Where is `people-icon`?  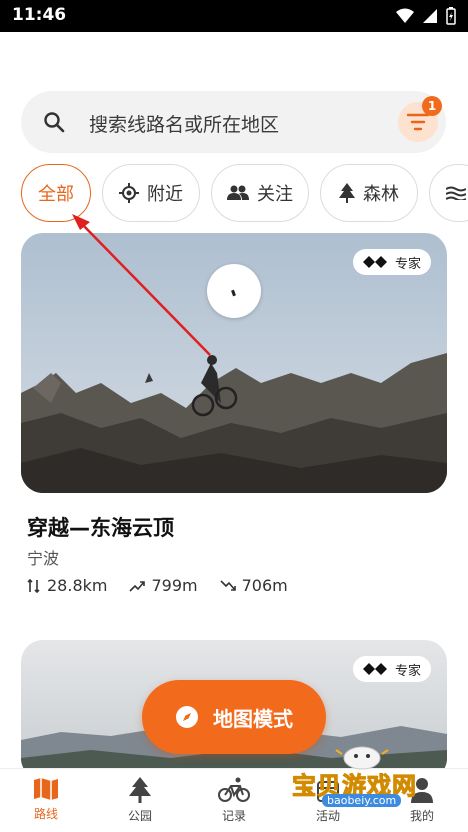 people-icon is located at coordinates (238, 192).